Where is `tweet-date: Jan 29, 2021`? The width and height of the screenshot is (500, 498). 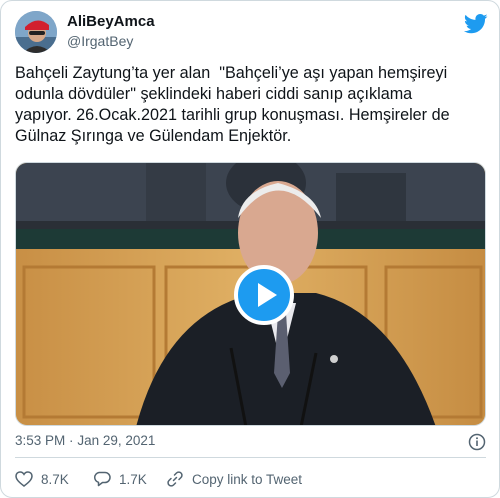
tweet-date: Jan 29, 2021 is located at coordinates (116, 440).